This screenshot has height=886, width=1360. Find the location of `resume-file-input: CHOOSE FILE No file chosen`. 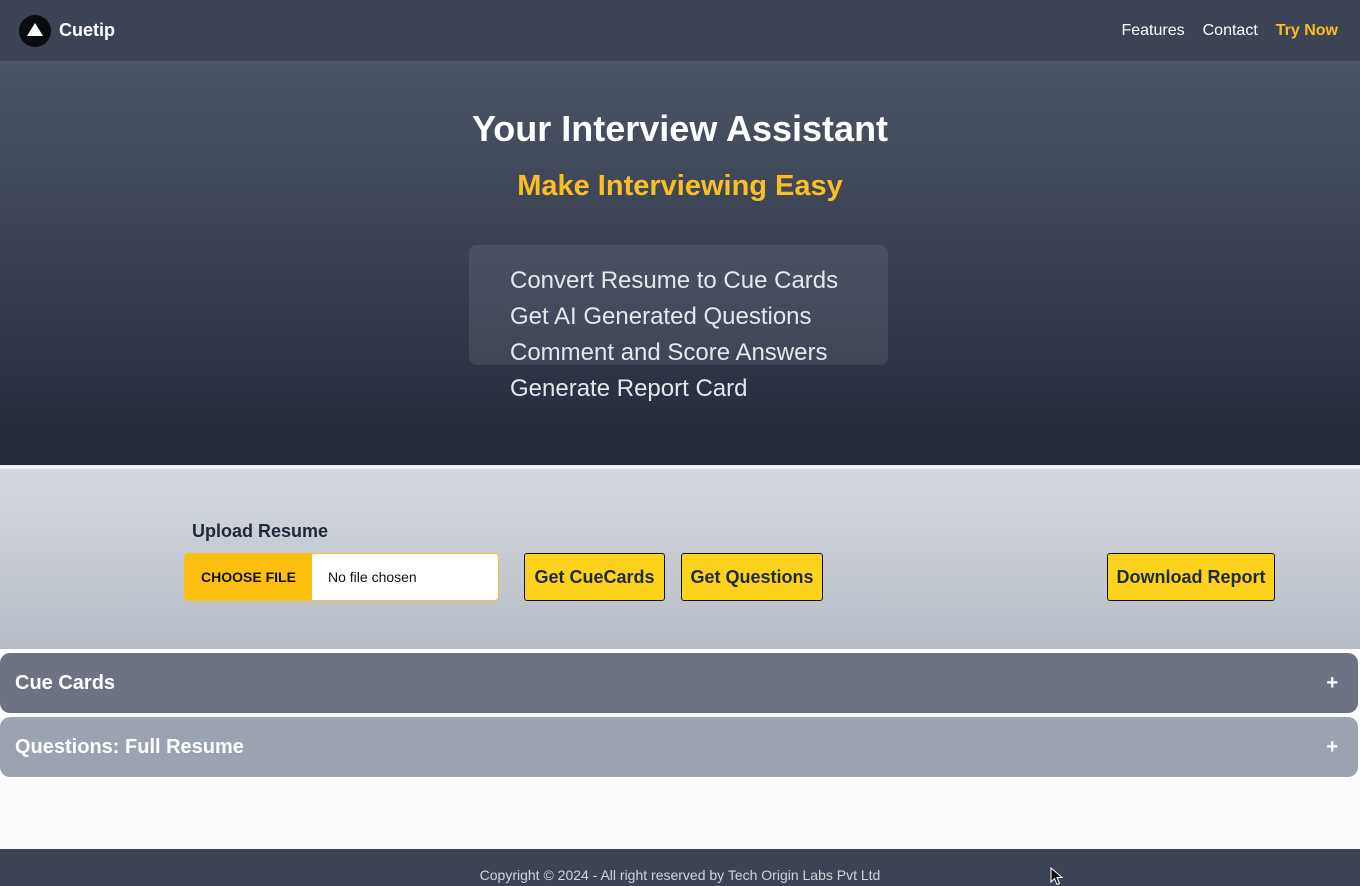

resume-file-input: CHOOSE FILE No file chosen is located at coordinates (341, 577).